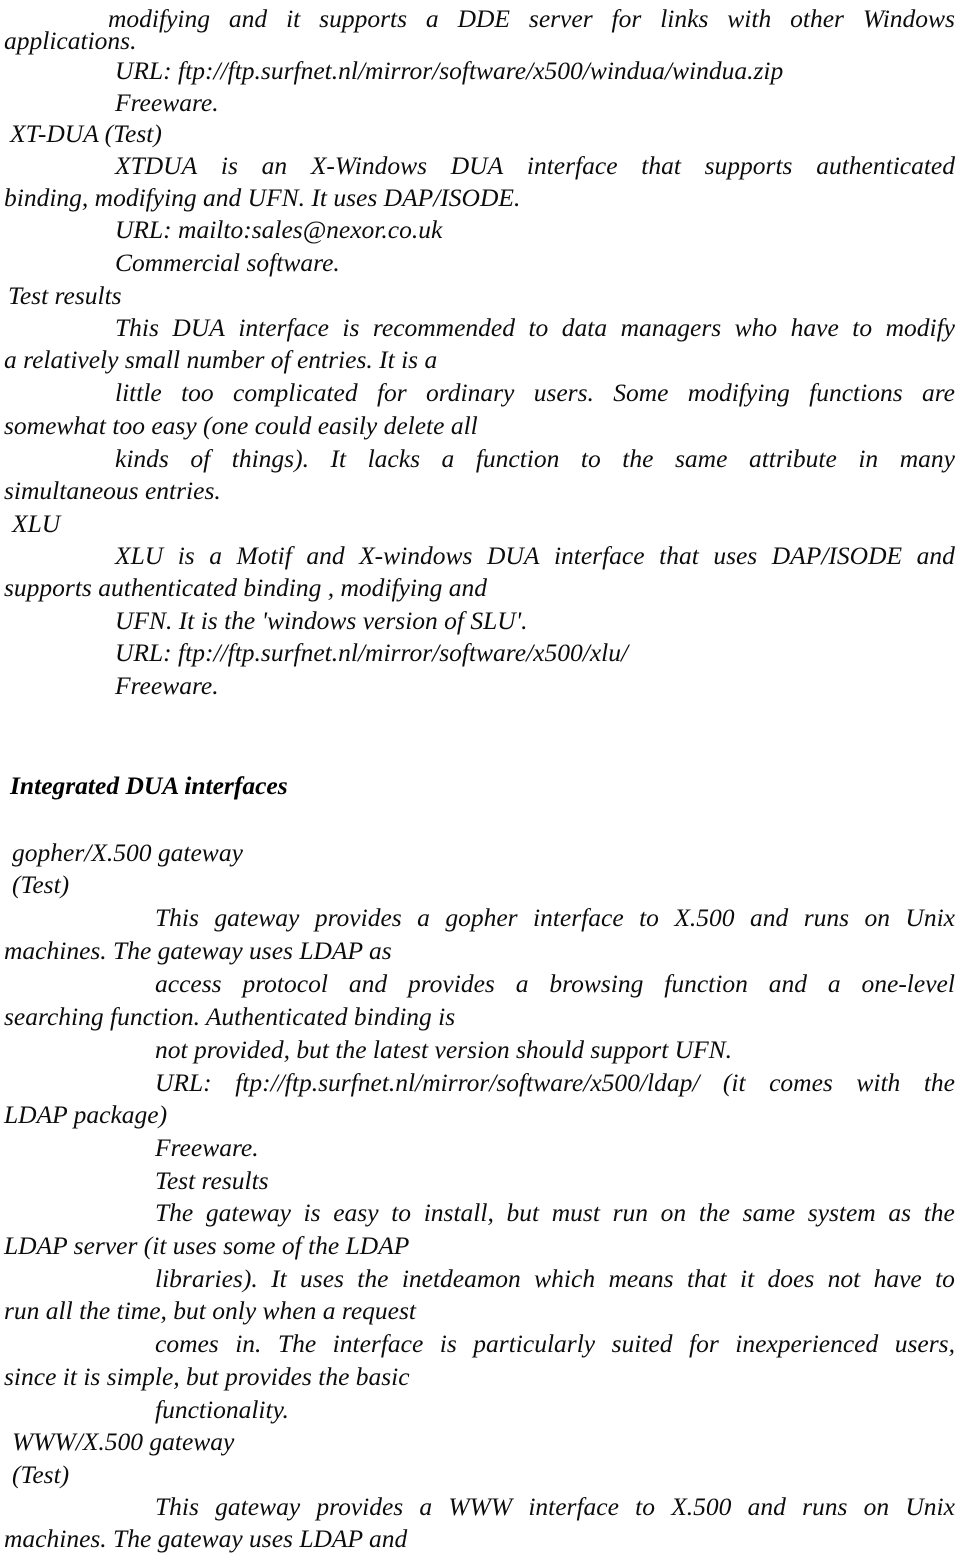  Describe the element at coordinates (738, 392) in the screenshot. I see `word: modifying` at that location.